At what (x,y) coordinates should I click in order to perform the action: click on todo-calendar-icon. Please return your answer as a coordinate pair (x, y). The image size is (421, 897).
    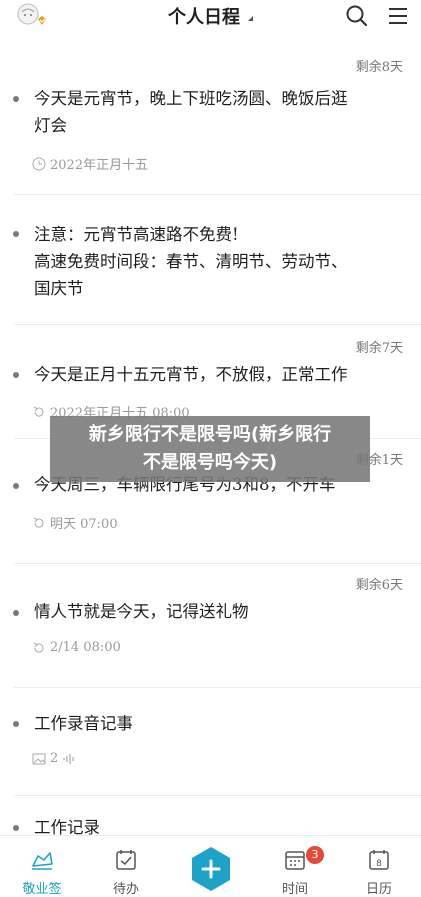
    Looking at the image, I should click on (126, 860).